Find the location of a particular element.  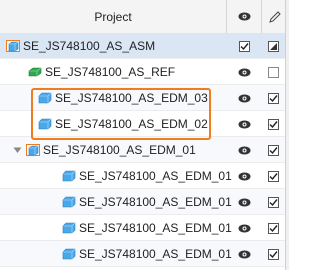

reference-cube-icon is located at coordinates (35, 72).